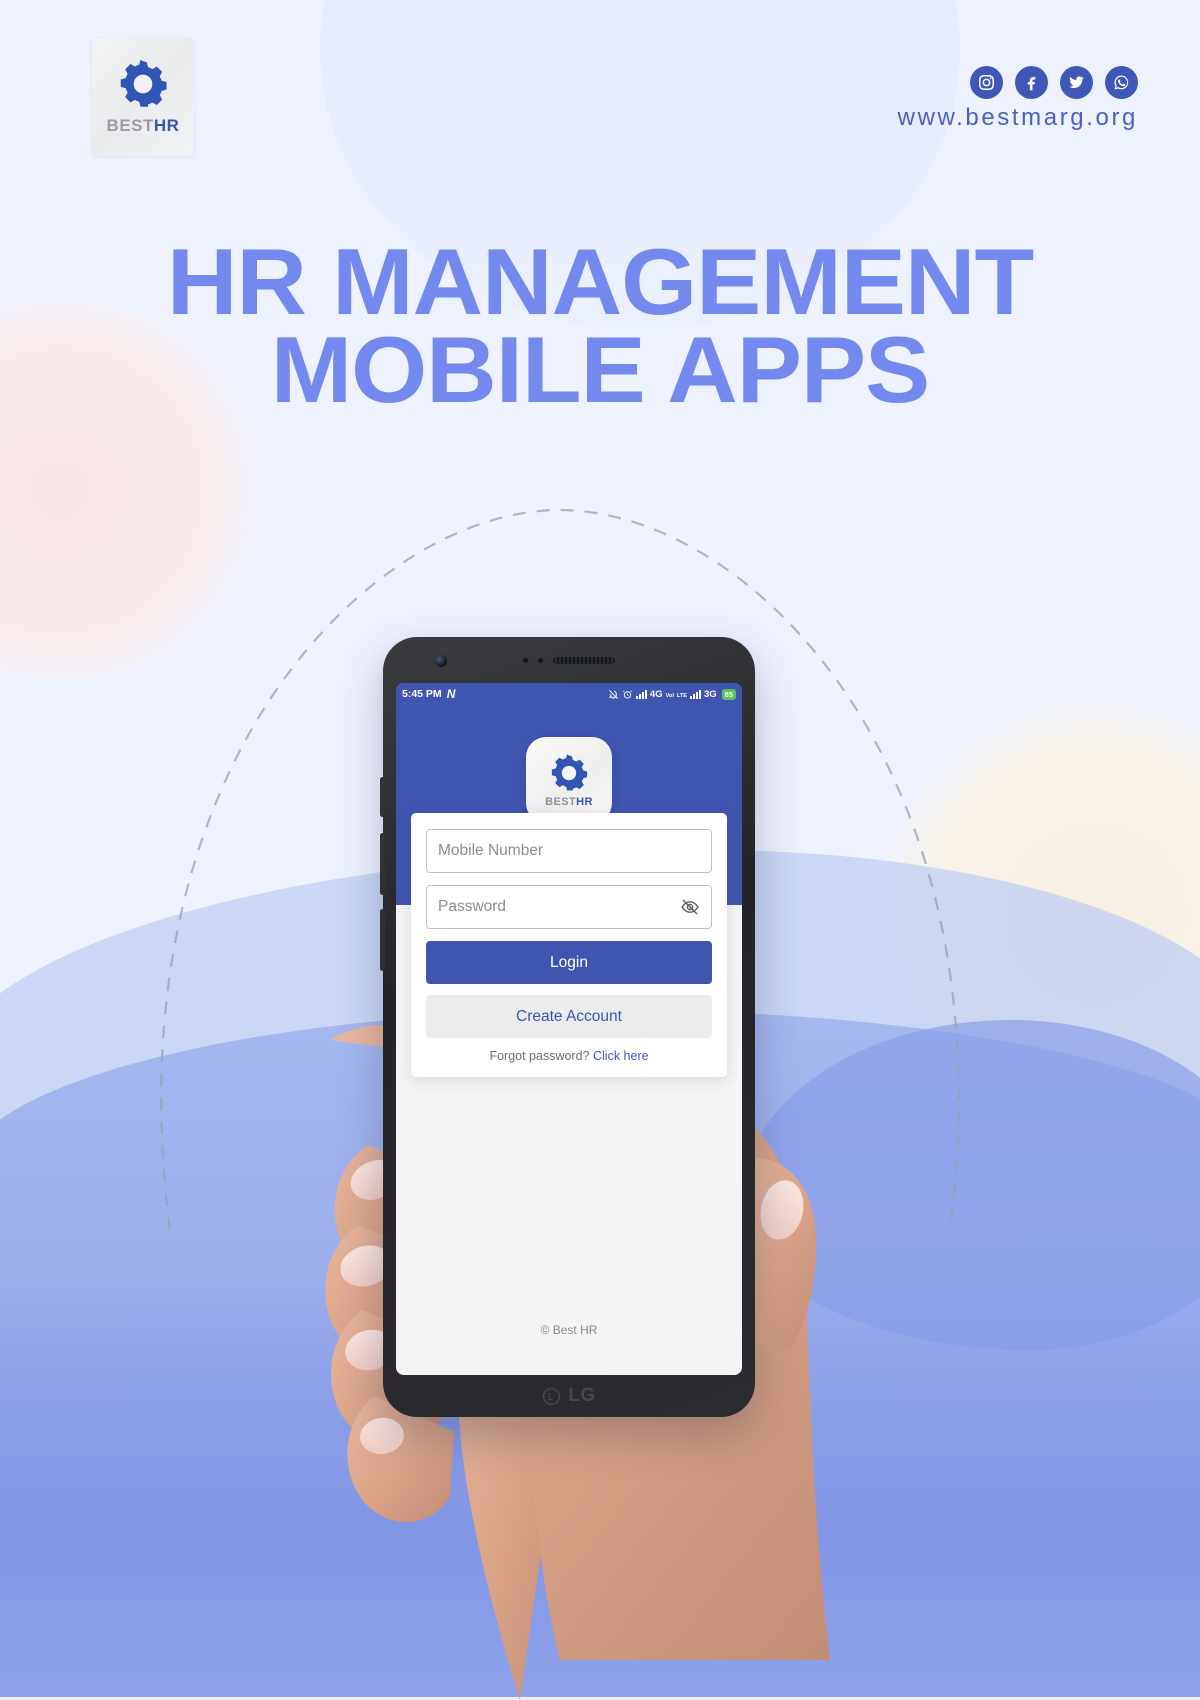 The image size is (1200, 1700). I want to click on status-bar-left: 5:45 PM N, so click(428, 694).